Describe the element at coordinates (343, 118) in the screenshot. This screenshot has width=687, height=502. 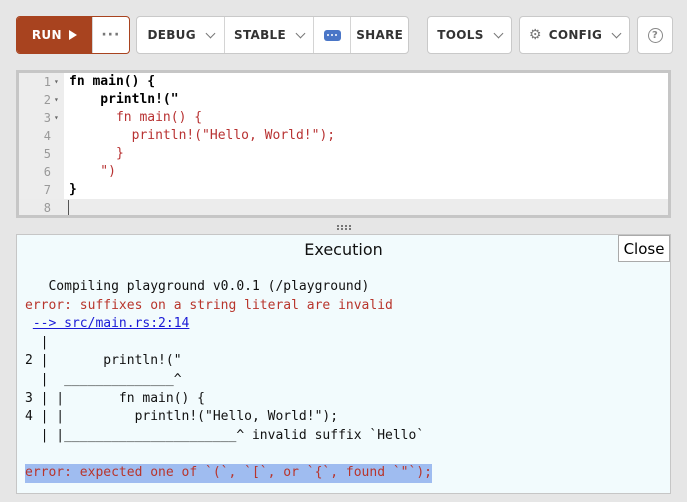
I see `editor-line: 3 ▾ fn main() {` at that location.